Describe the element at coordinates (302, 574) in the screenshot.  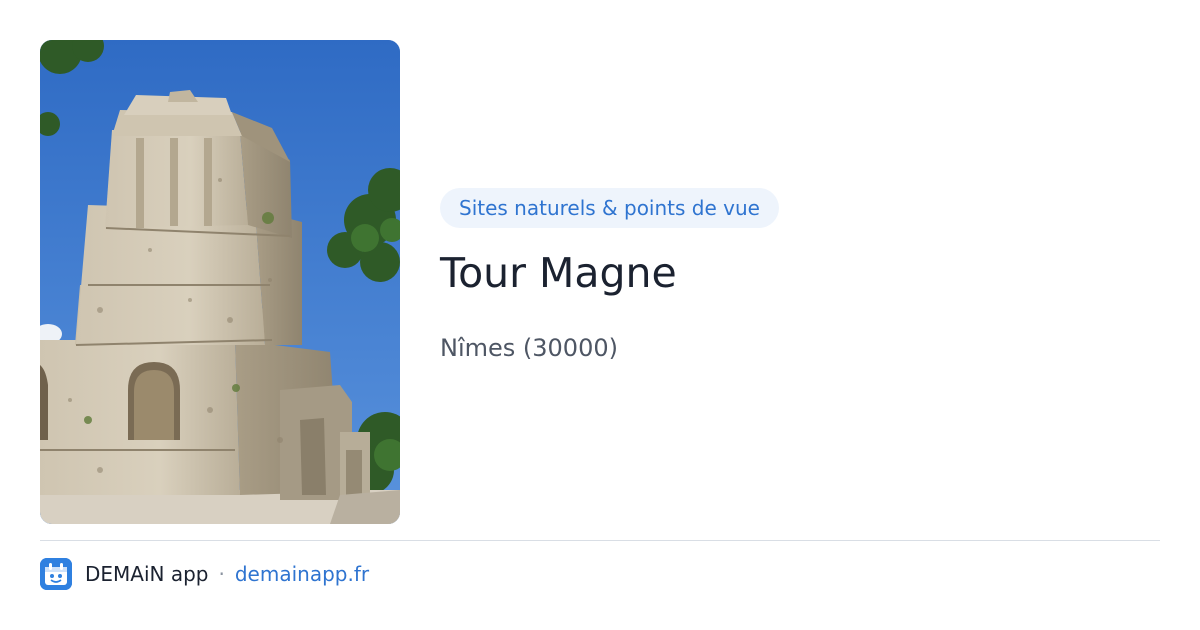
I see `app-domain-link: demainapp.fr` at that location.